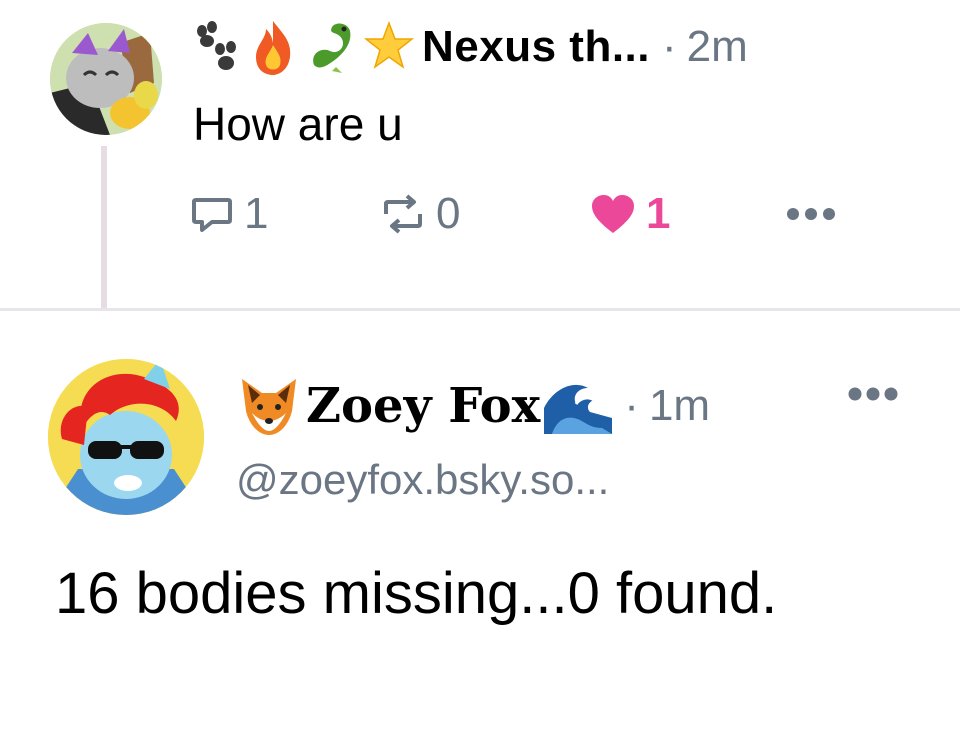 The width and height of the screenshot is (960, 731). I want to click on repost-icon, so click(403, 214).